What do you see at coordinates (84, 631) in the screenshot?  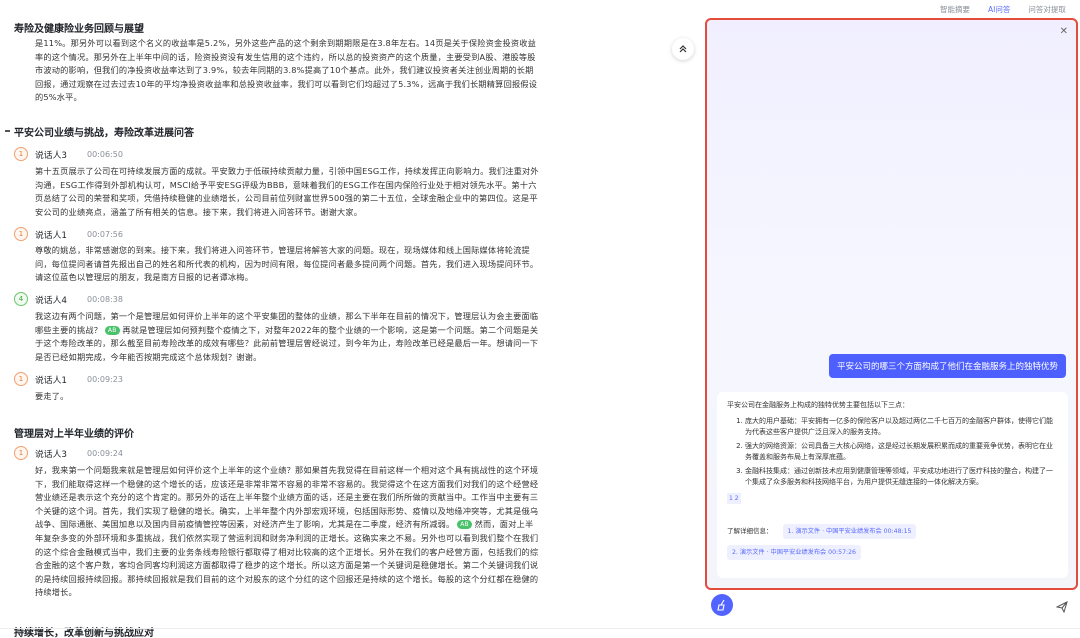 I see `section-title: 持续增长，改革创新与挑战应对` at bounding box center [84, 631].